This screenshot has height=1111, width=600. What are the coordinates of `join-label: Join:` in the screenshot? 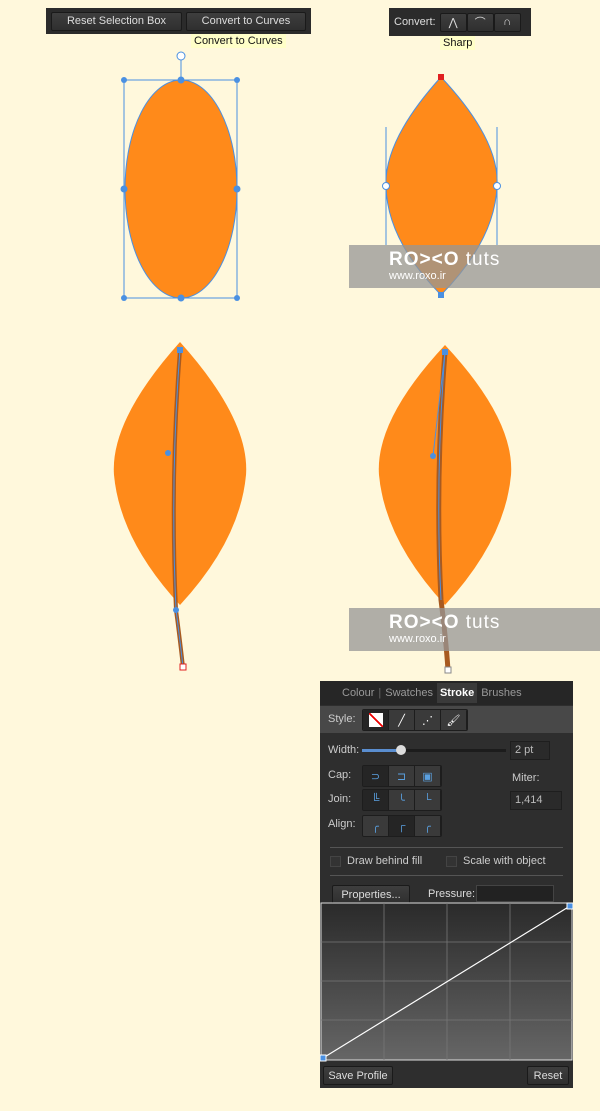 It's located at (340, 799).